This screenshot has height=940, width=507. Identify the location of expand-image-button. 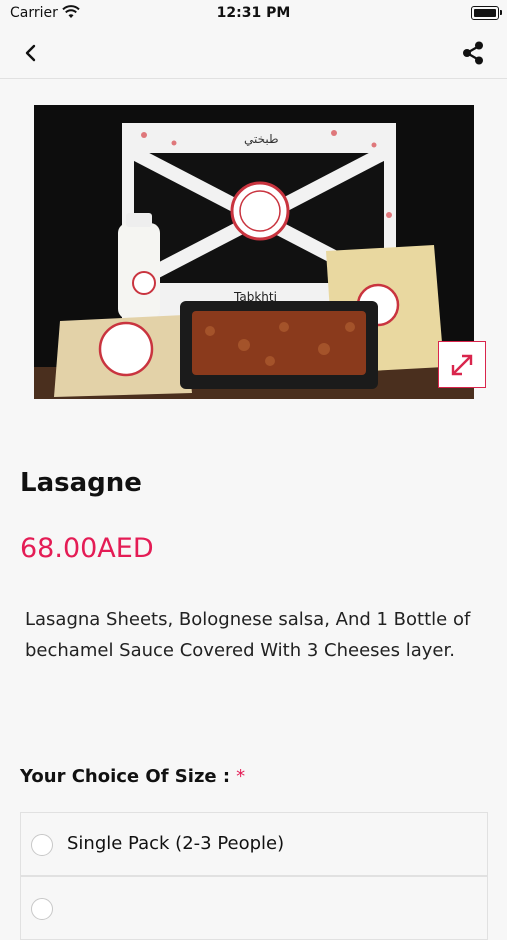
(462, 364).